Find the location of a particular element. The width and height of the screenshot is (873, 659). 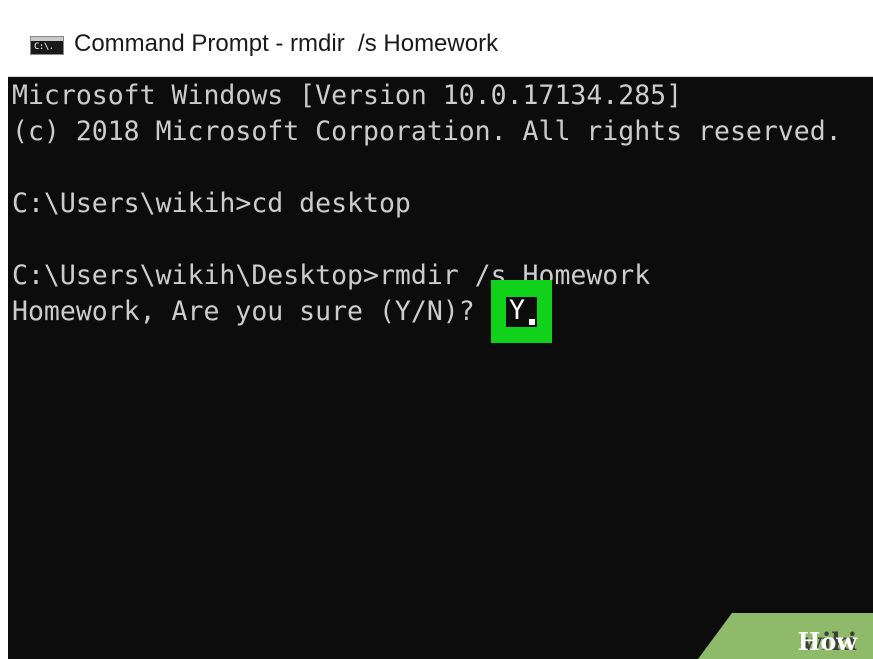

answer-text: Y is located at coordinates (517, 310).